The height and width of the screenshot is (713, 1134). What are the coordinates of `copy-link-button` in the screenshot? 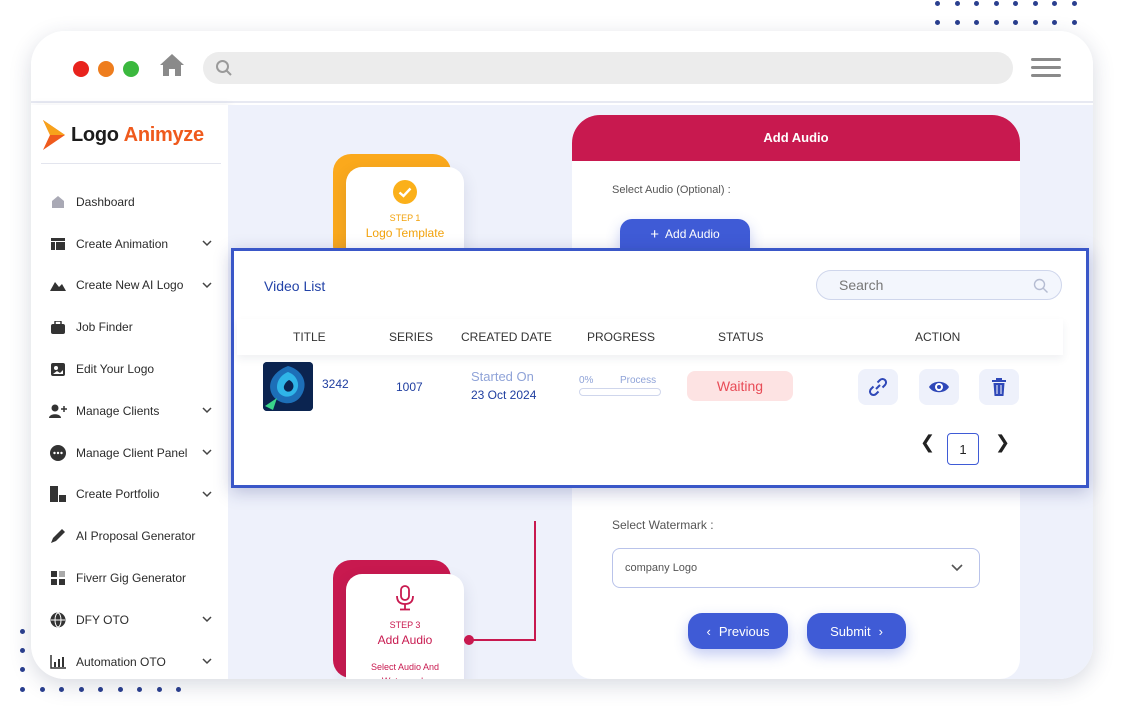 It's located at (878, 387).